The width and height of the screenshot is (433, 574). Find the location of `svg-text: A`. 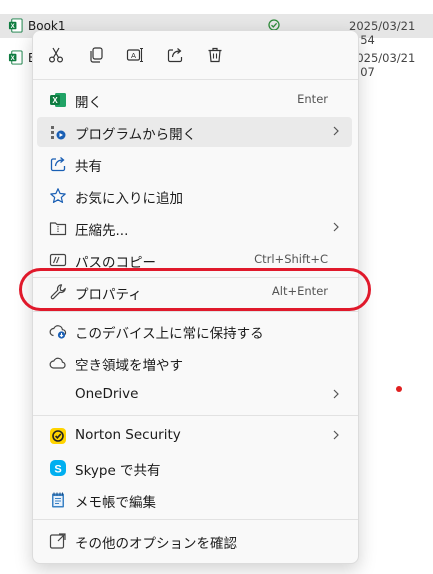

svg-text: A is located at coordinates (133, 55).